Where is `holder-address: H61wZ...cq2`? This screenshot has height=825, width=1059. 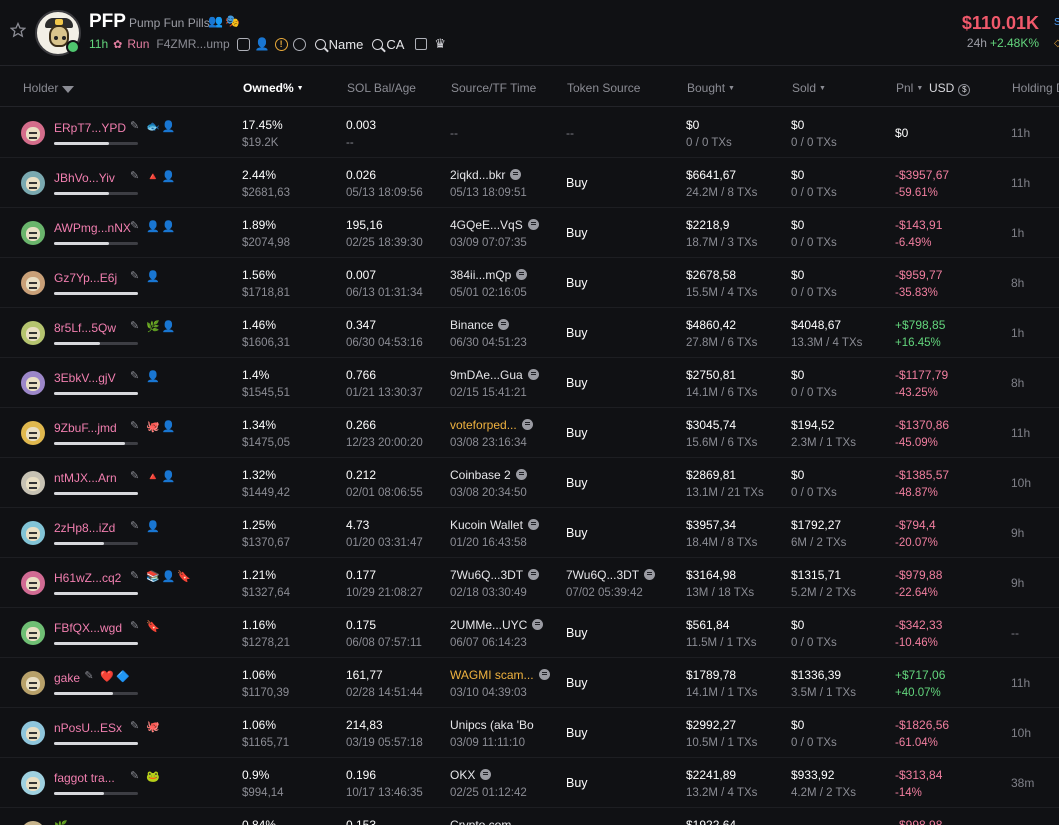
holder-address: H61wZ...cq2 is located at coordinates (87, 578).